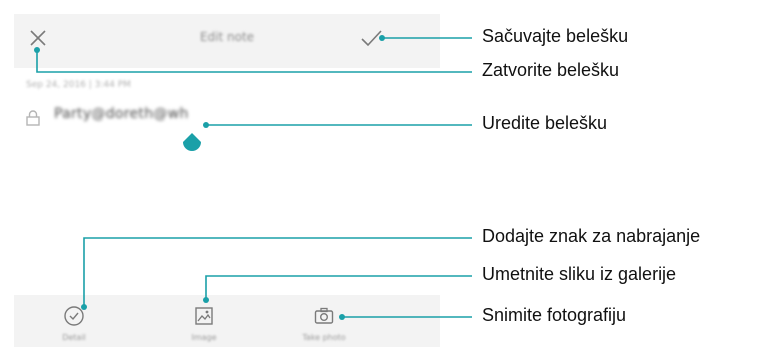  Describe the element at coordinates (37, 50) in the screenshot. I see `close-leader-dot` at that location.